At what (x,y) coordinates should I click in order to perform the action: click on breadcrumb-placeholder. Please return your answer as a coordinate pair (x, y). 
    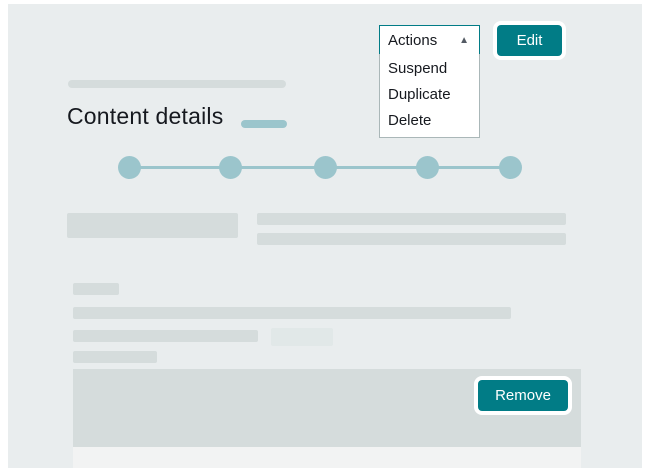
    Looking at the image, I should click on (177, 84).